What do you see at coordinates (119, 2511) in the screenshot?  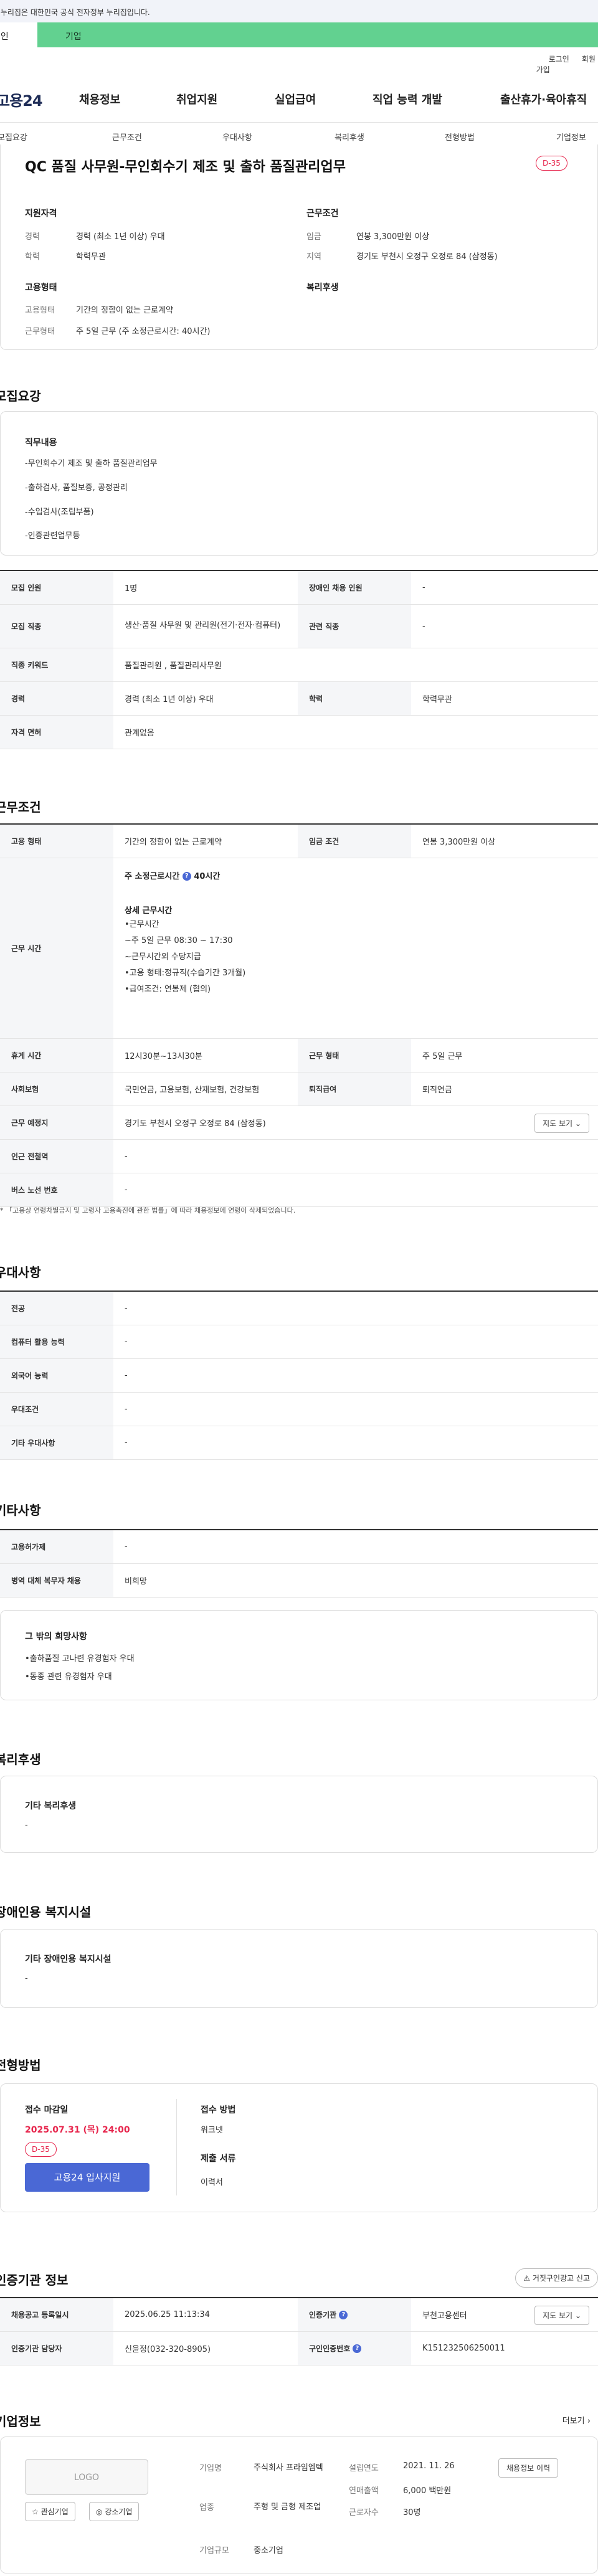 I see `strong-company-label: 강소기업` at bounding box center [119, 2511].